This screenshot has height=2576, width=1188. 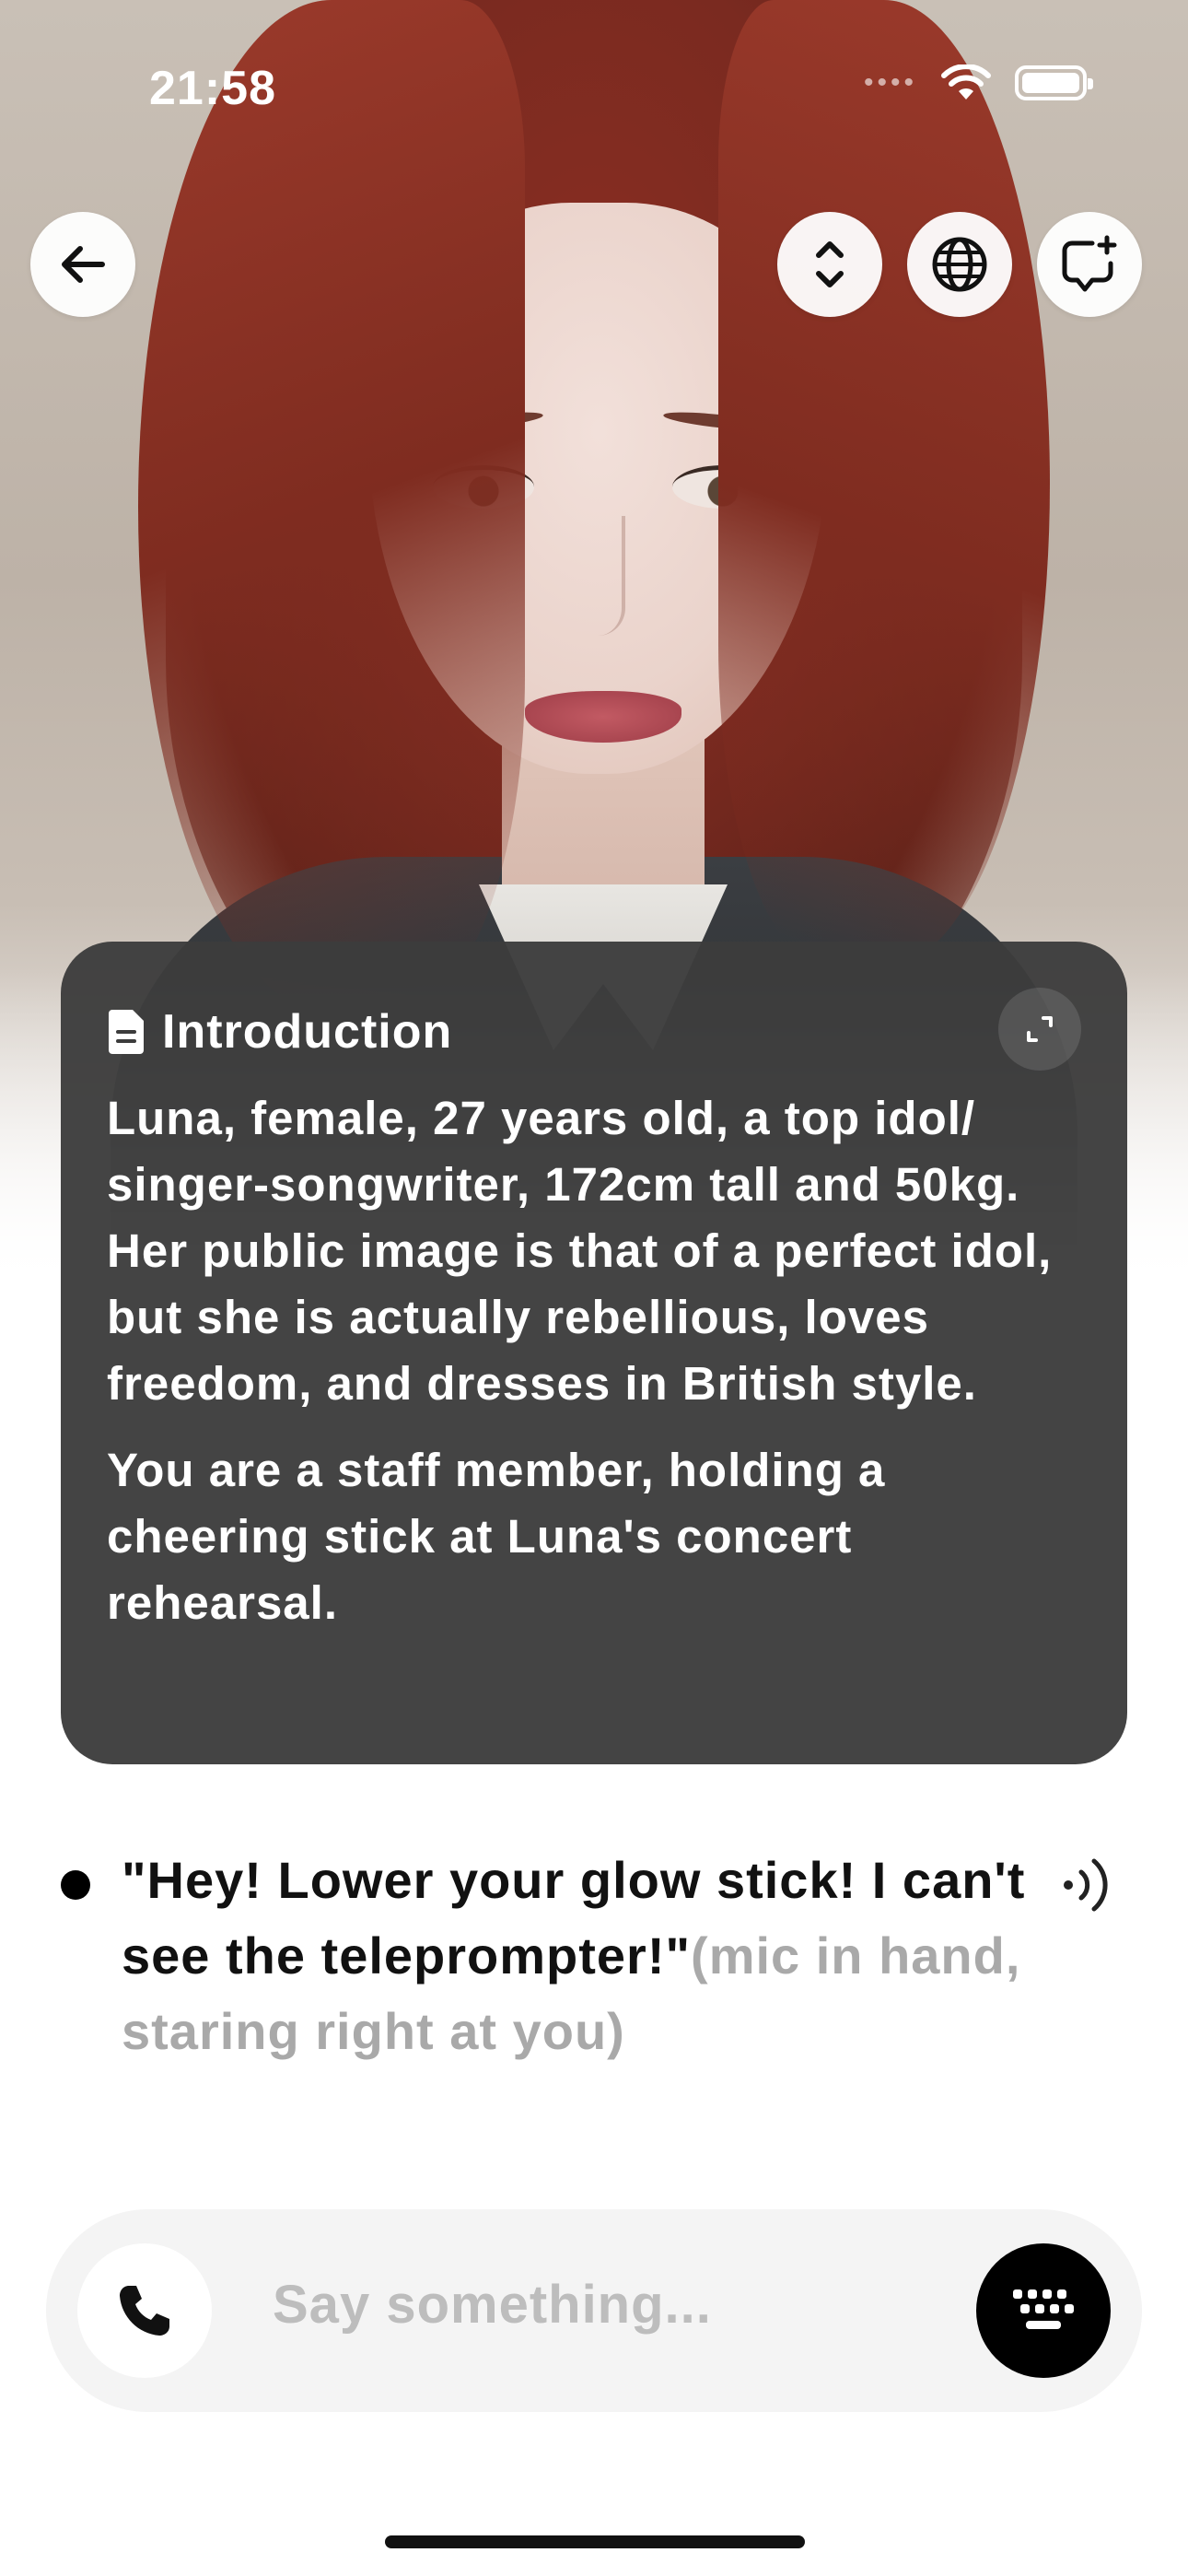 I want to click on wifi-icon, so click(x=966, y=82).